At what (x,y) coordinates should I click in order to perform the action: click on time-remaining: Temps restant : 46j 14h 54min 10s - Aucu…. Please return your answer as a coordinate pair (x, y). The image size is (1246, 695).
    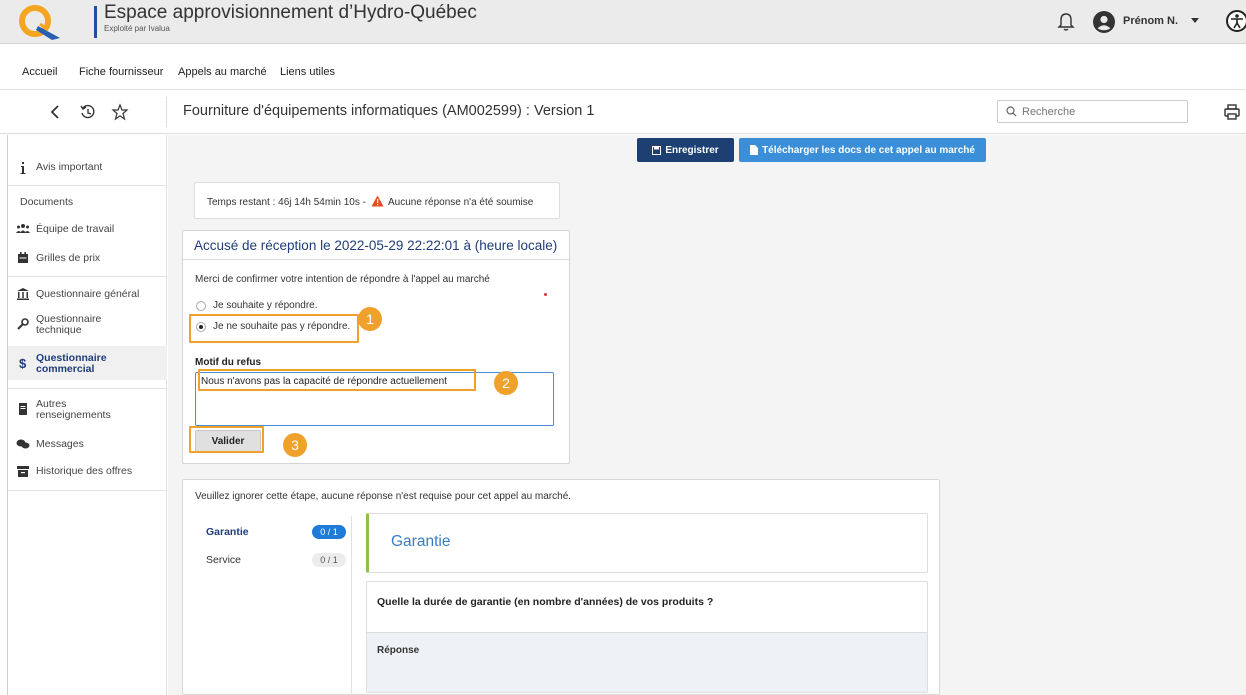
    Looking at the image, I should click on (370, 201).